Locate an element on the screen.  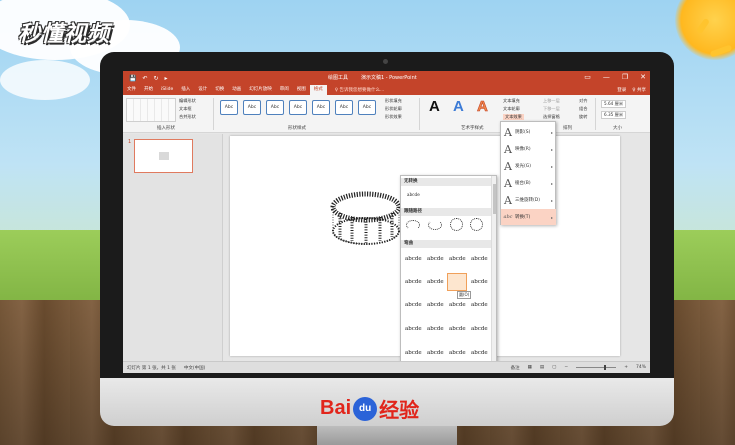
follow-path-arch-down is located at coordinates (435, 225).